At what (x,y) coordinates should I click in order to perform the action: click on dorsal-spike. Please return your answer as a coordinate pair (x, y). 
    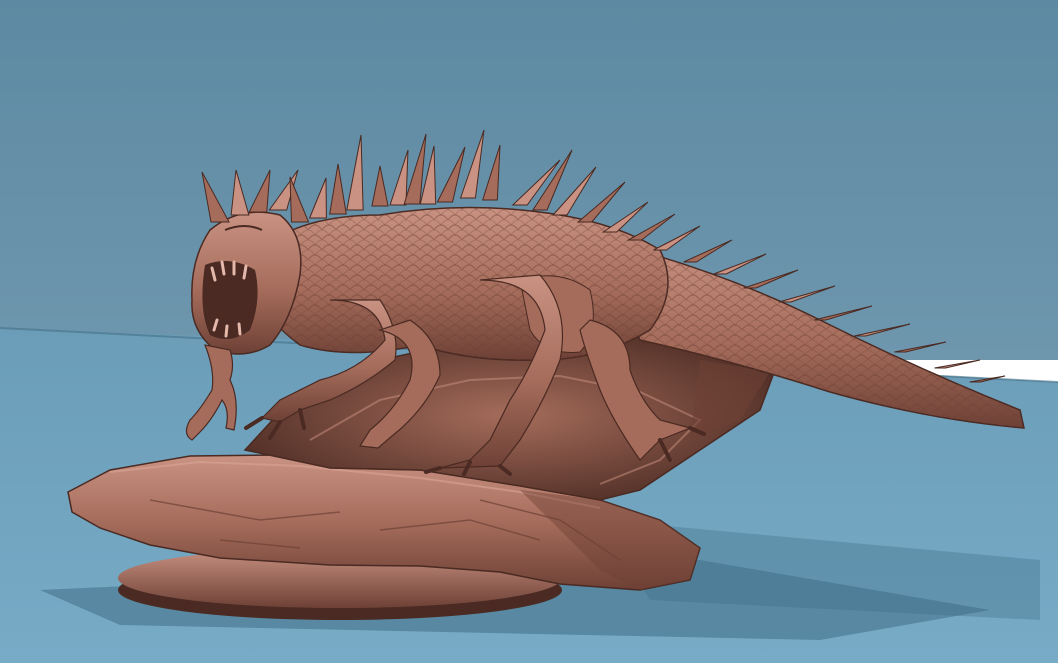
    Looking at the image, I should click on (957, 364).